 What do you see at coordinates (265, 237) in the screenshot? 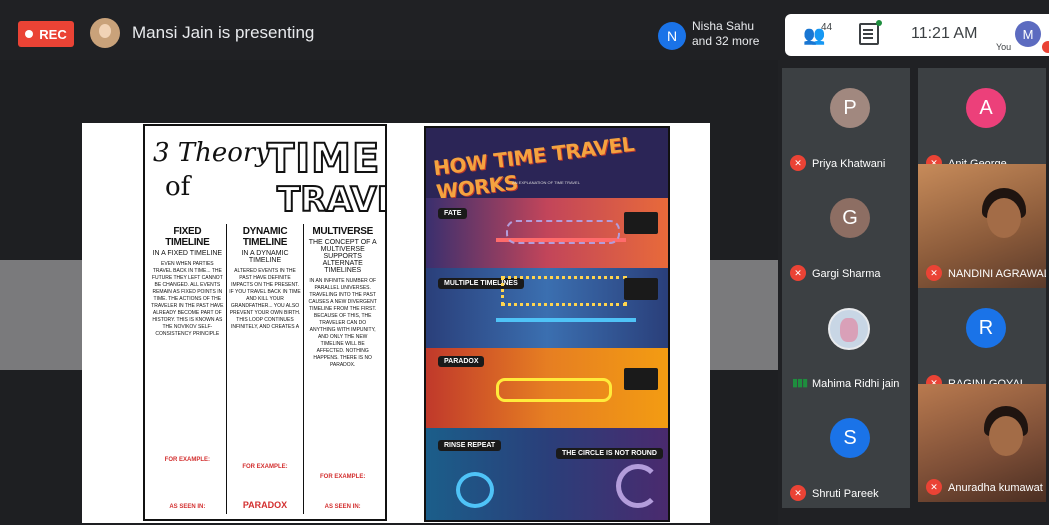
I see `theory-heading: DYNAMIC TIMELINE` at bounding box center [265, 237].